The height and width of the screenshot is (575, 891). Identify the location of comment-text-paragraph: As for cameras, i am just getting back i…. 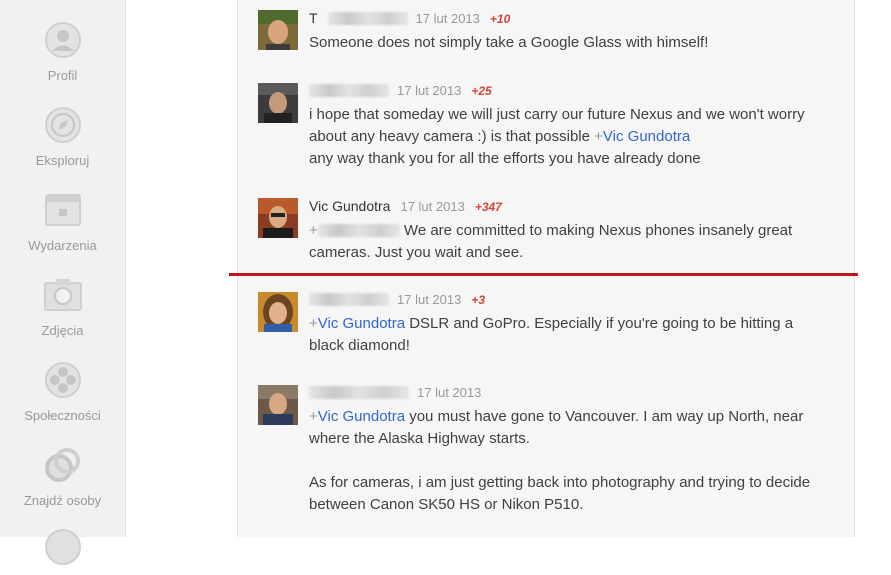
(560, 493).